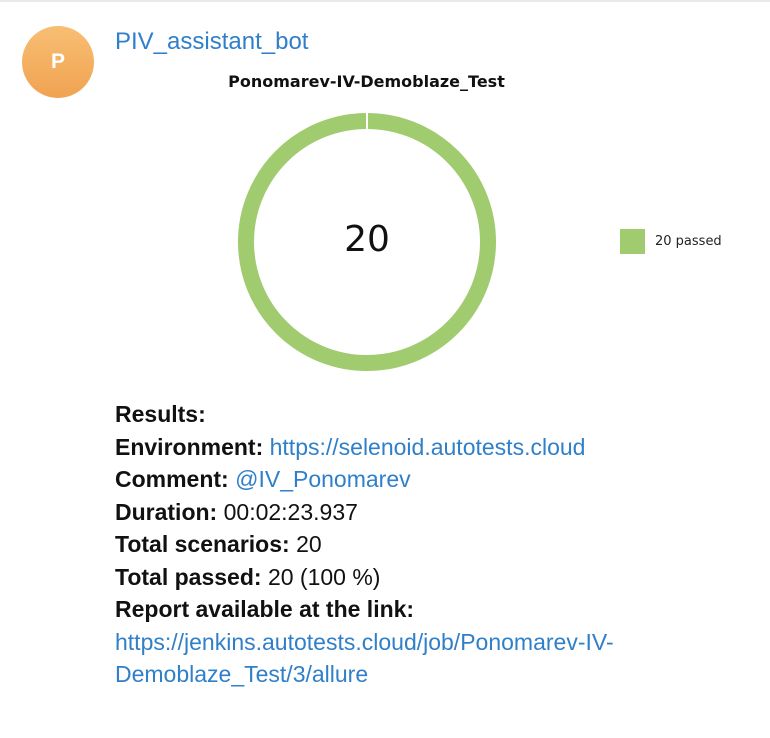 The height and width of the screenshot is (738, 770). What do you see at coordinates (189, 446) in the screenshot?
I see `environment-label: Environment:` at bounding box center [189, 446].